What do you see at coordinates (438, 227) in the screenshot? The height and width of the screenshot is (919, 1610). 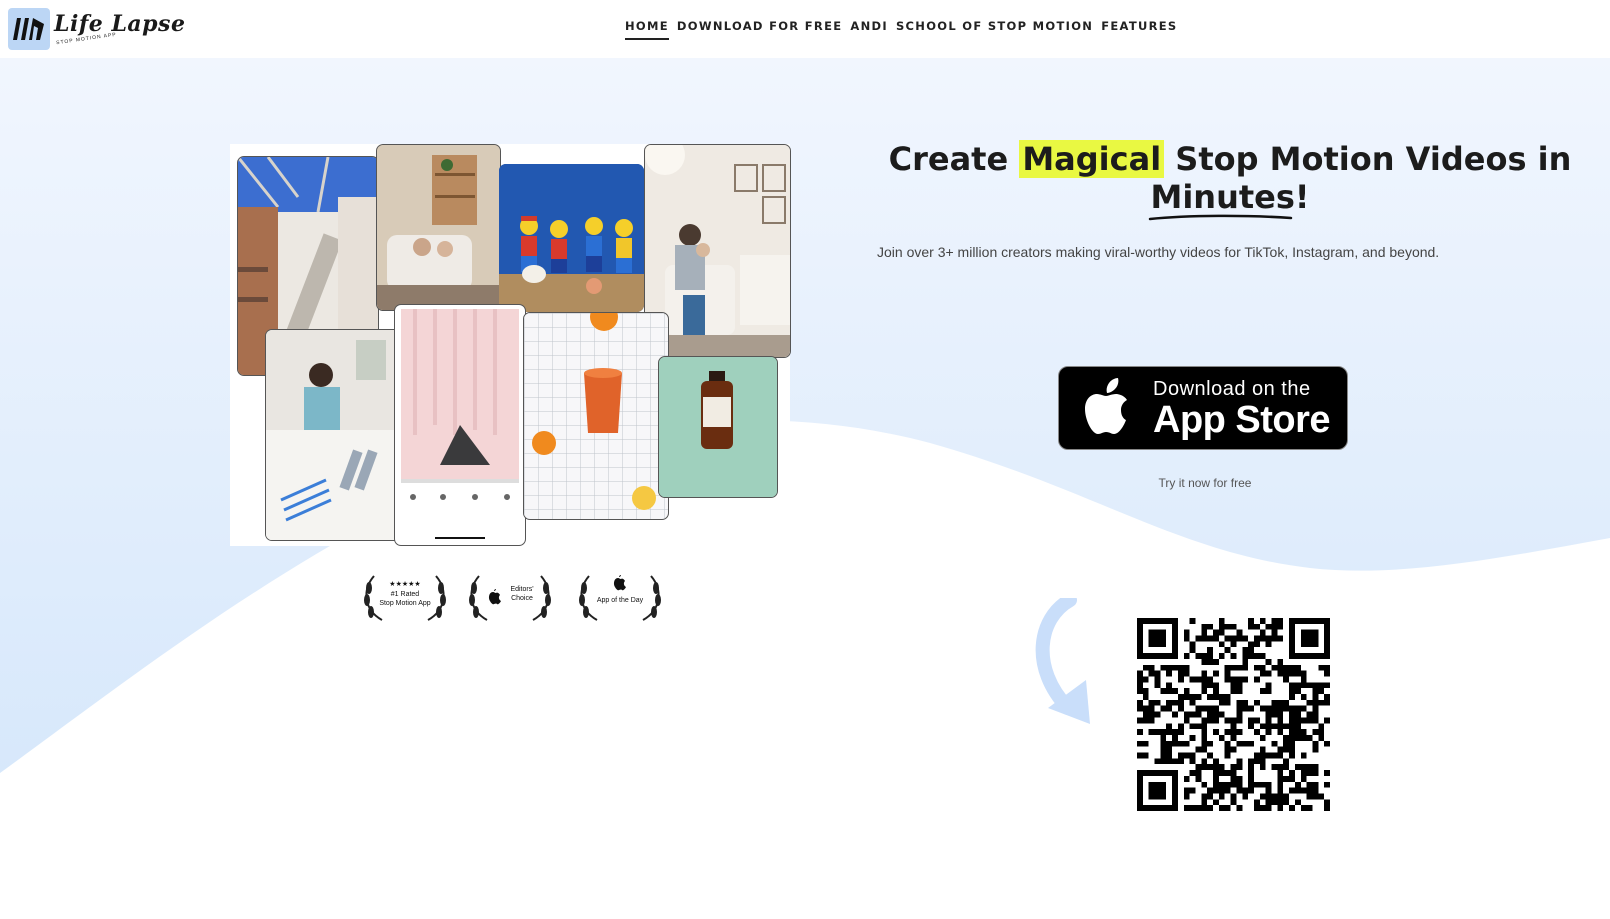 I see `photo-living-room` at bounding box center [438, 227].